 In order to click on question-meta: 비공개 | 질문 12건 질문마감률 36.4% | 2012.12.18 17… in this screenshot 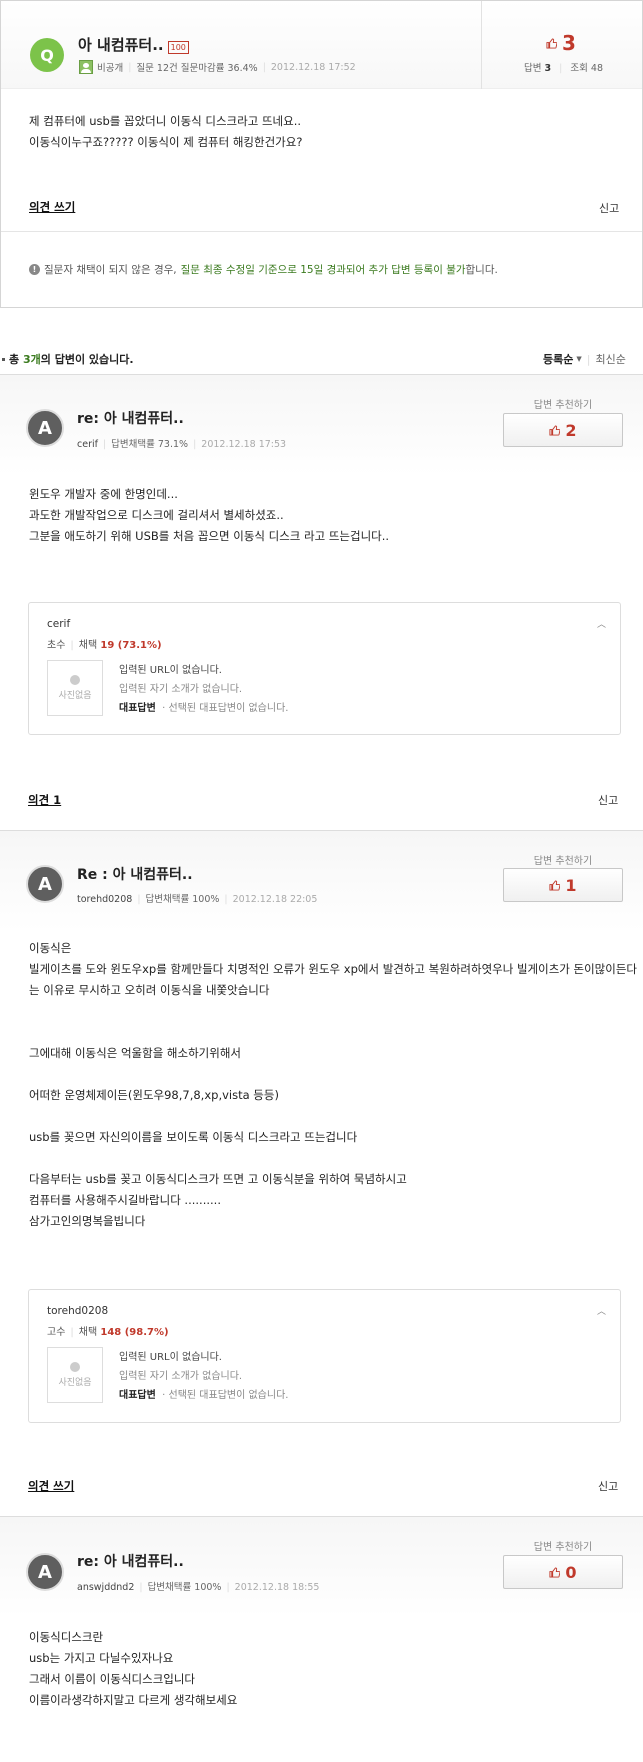, I will do `click(217, 67)`.